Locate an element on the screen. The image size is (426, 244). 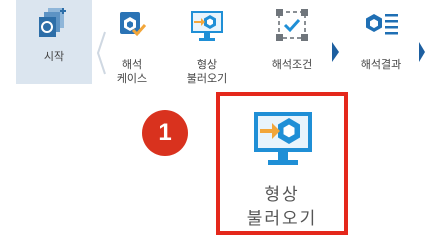
expand-right-chevron-icon is located at coordinates (335, 52).